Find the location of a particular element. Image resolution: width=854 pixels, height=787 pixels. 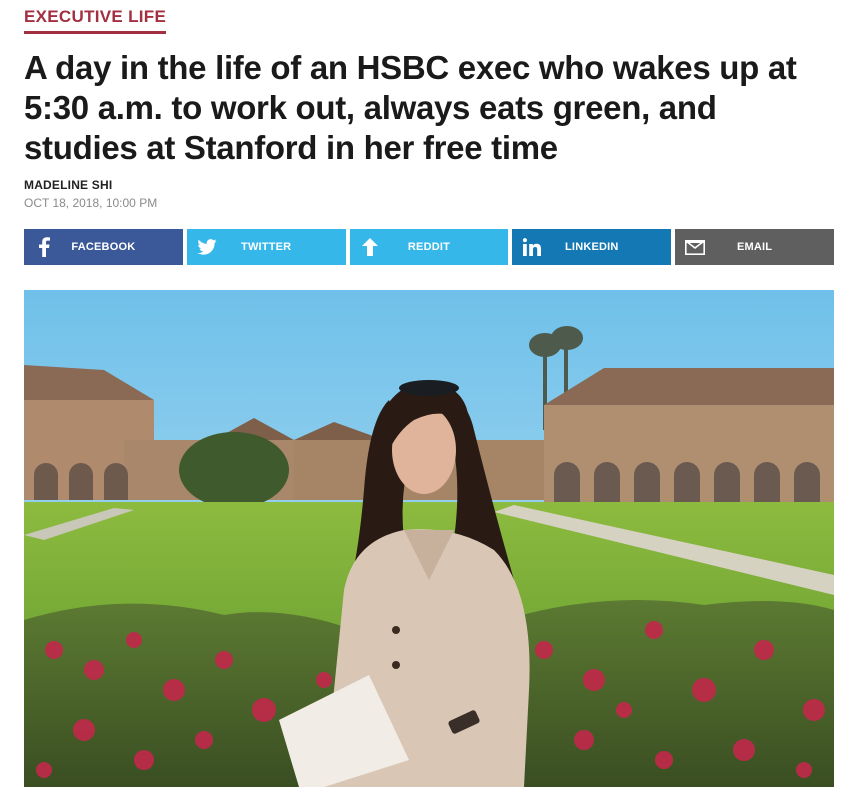

share-bar: FACEBOOK TWITTER REDDIT LINKEDIN EMAIL is located at coordinates (429, 247).